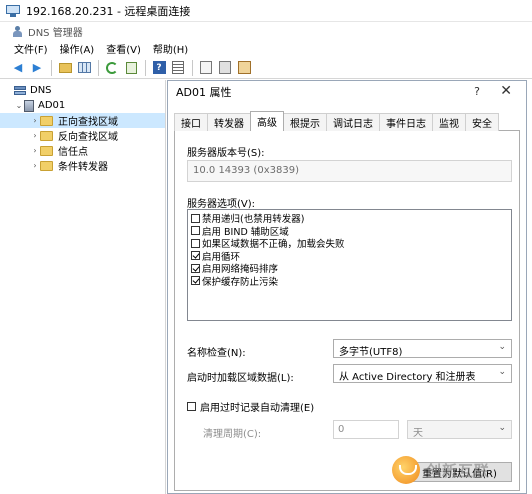 This screenshot has height=494, width=532. What do you see at coordinates (13, 10) in the screenshot?
I see `remote-desktop-icon` at bounding box center [13, 10].